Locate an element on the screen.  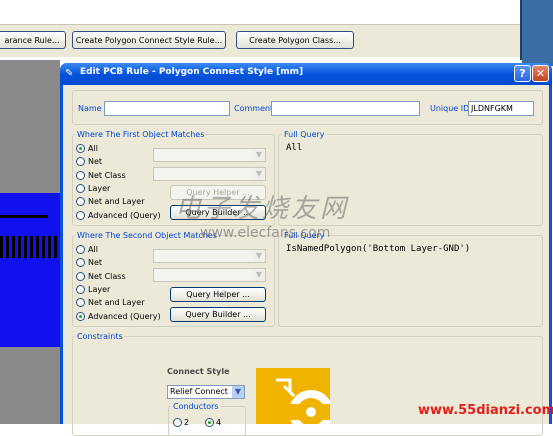
first-label-advanced: Advanced (Query) is located at coordinates (124, 215).